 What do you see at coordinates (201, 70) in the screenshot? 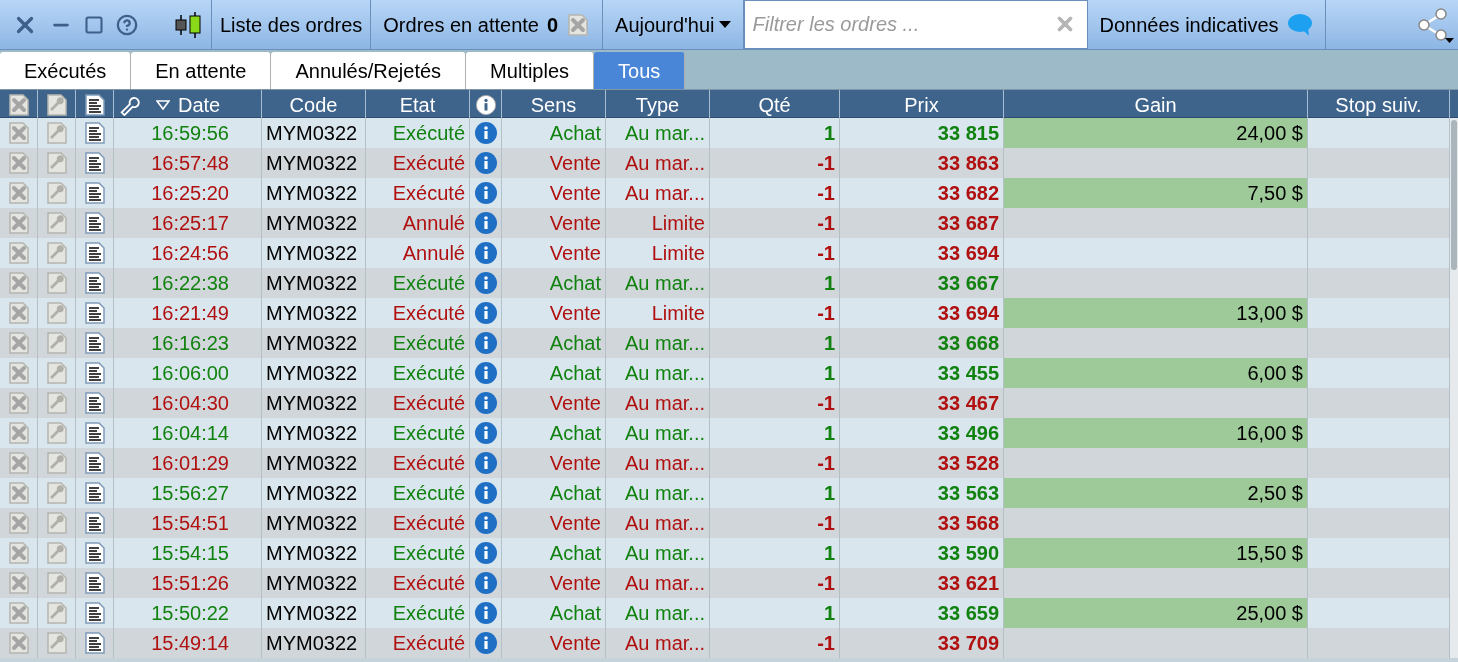
I see `tab: En attente` at bounding box center [201, 70].